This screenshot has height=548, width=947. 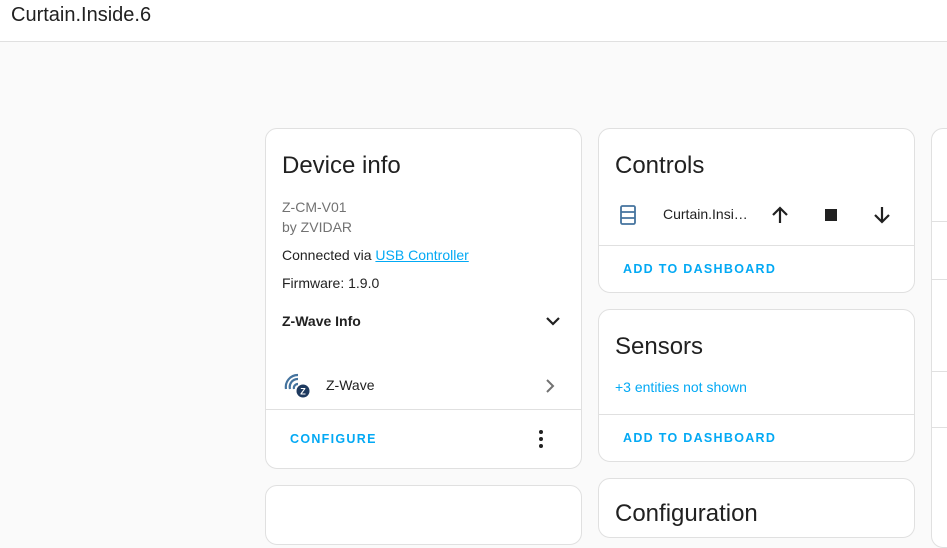 What do you see at coordinates (297, 385) in the screenshot?
I see `zwave-logo-icon: Z` at bounding box center [297, 385].